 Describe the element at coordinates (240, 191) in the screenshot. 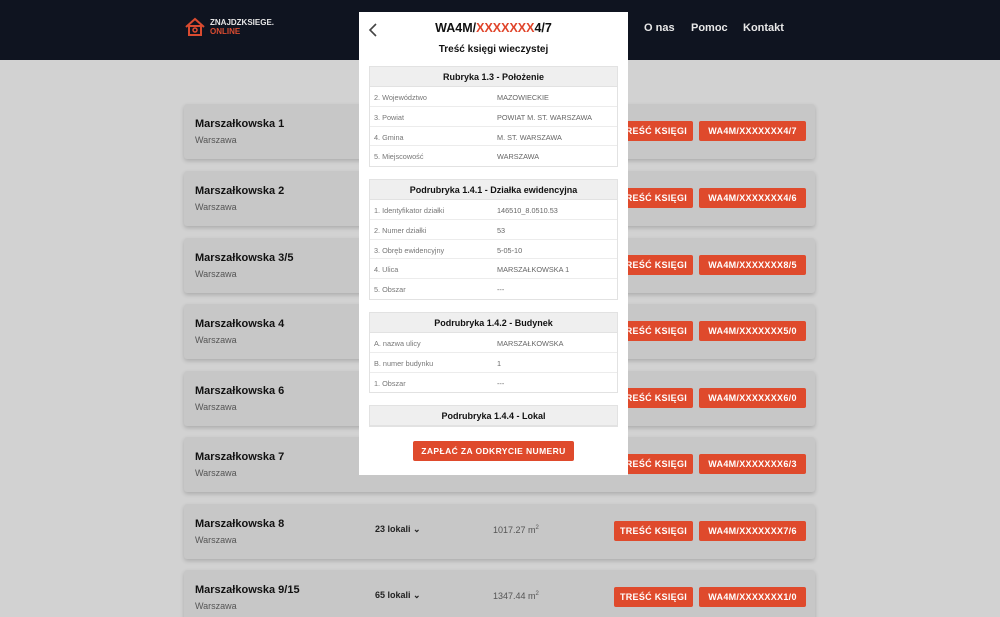

I see `building-street: Marszałkowska 2` at that location.